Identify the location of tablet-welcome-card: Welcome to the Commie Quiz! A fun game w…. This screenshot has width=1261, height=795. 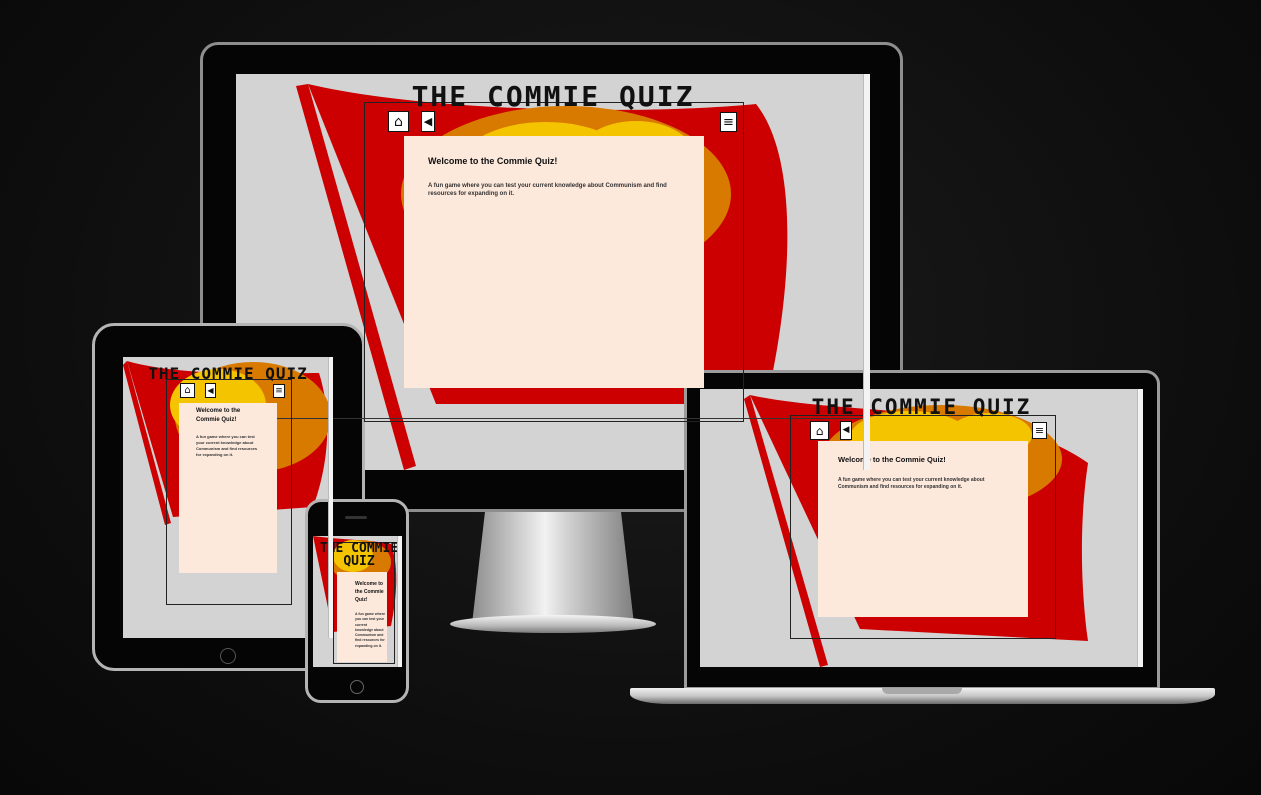
(228, 488).